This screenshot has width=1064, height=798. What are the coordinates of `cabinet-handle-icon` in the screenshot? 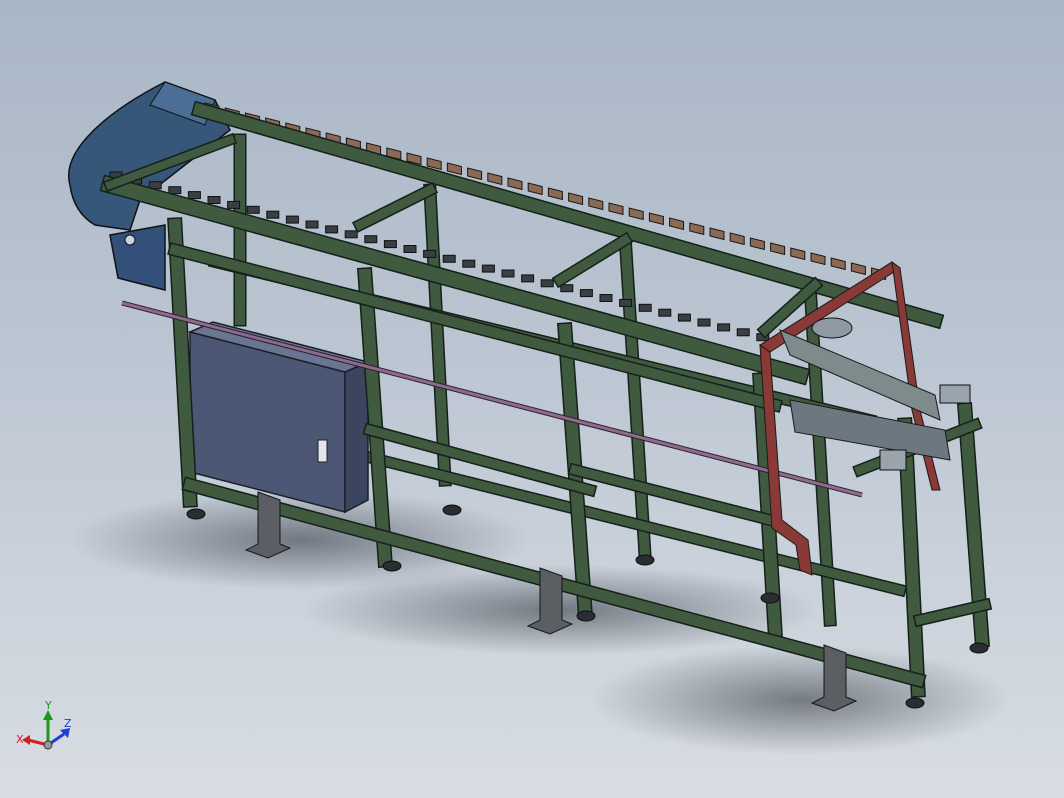 It's located at (322, 451).